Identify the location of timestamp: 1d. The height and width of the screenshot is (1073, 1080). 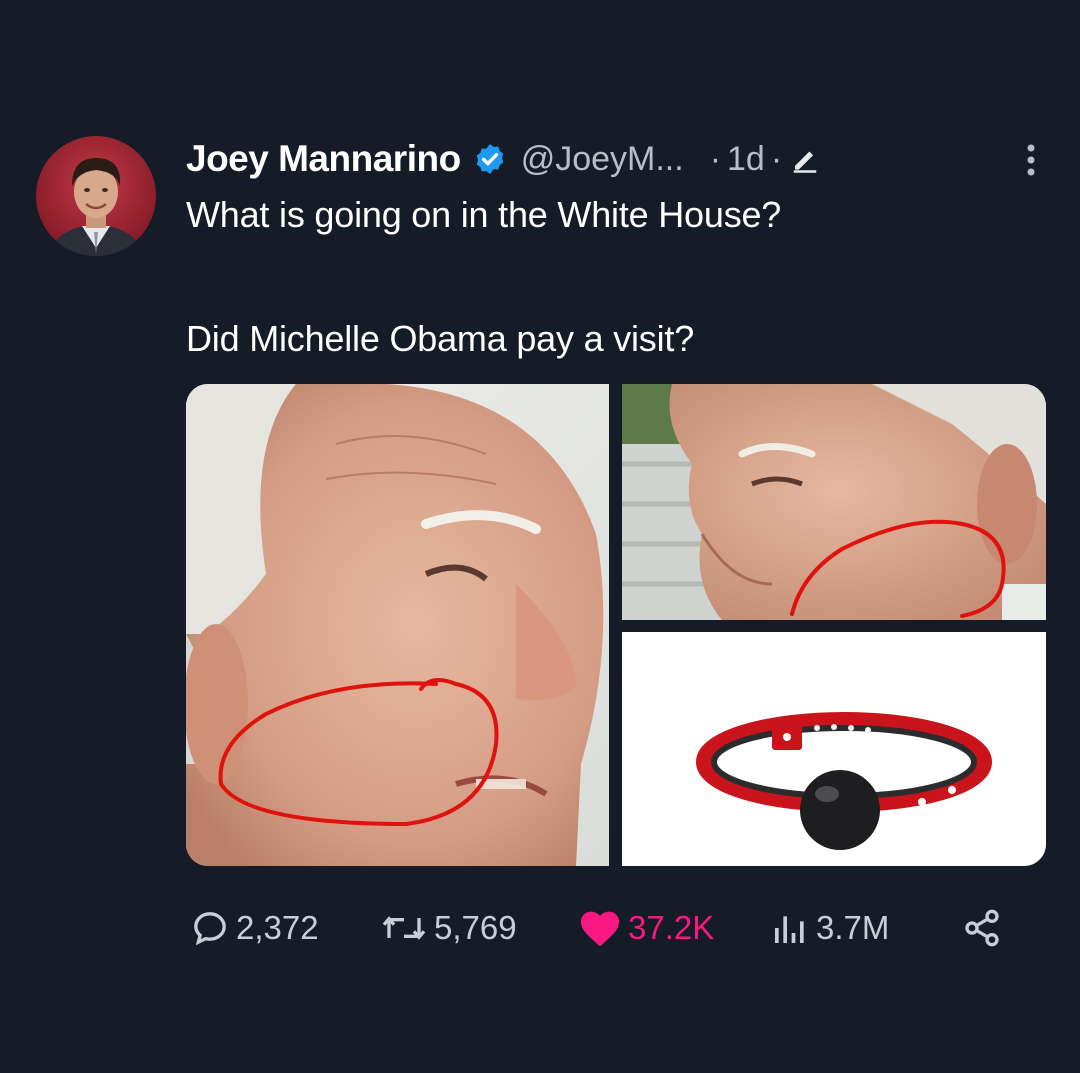
(746, 159).